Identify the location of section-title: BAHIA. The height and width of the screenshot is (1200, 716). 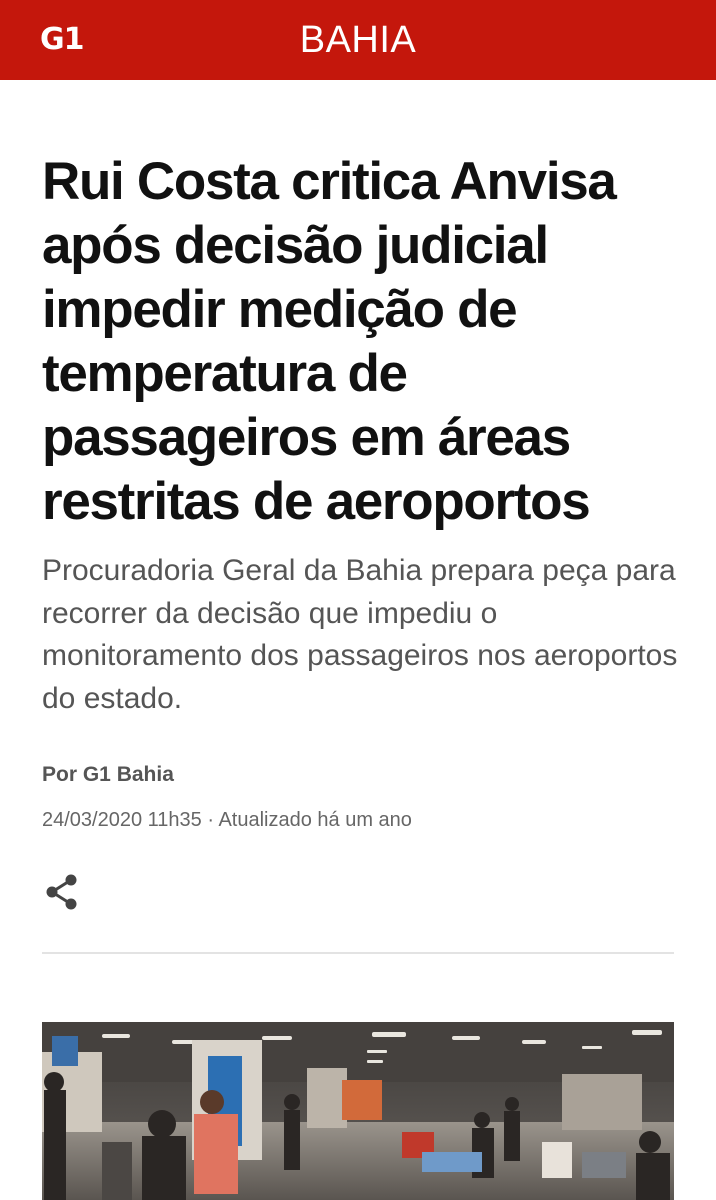
(358, 40).